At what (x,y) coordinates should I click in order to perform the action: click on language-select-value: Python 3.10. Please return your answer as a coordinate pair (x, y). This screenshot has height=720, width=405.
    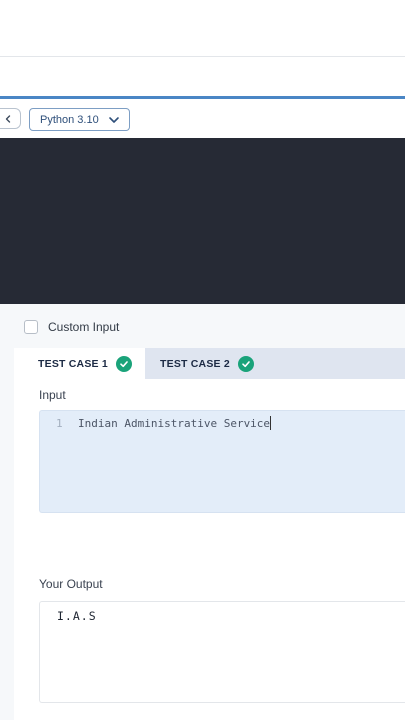
    Looking at the image, I should click on (69, 119).